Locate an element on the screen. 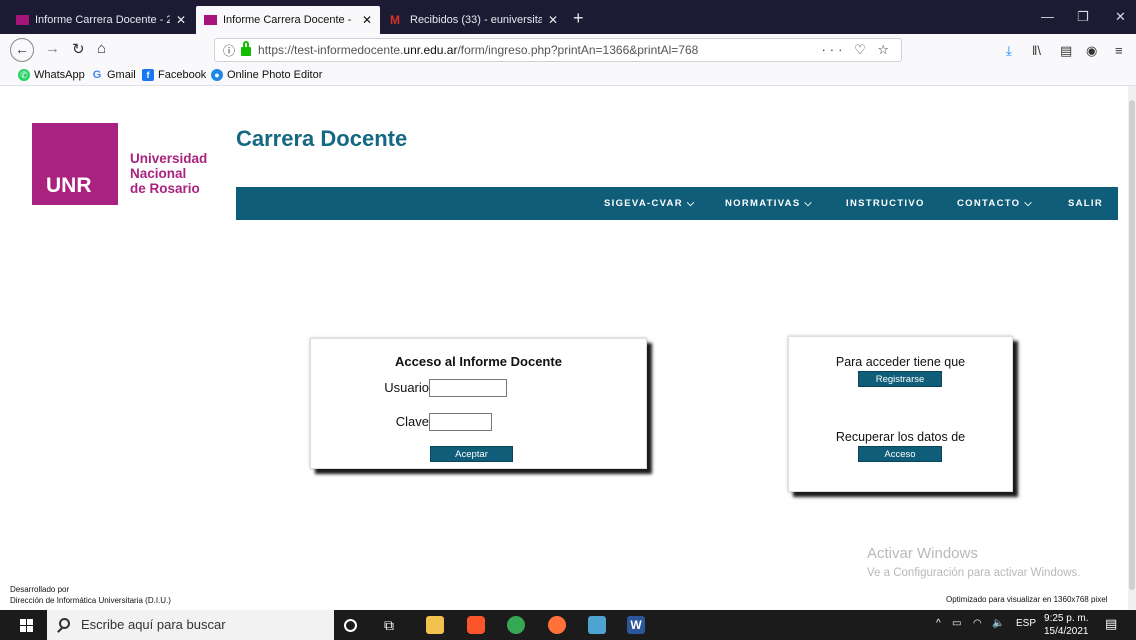 This screenshot has height=640, width=1136. nav-label: INSTRUCTIVO is located at coordinates (885, 203).